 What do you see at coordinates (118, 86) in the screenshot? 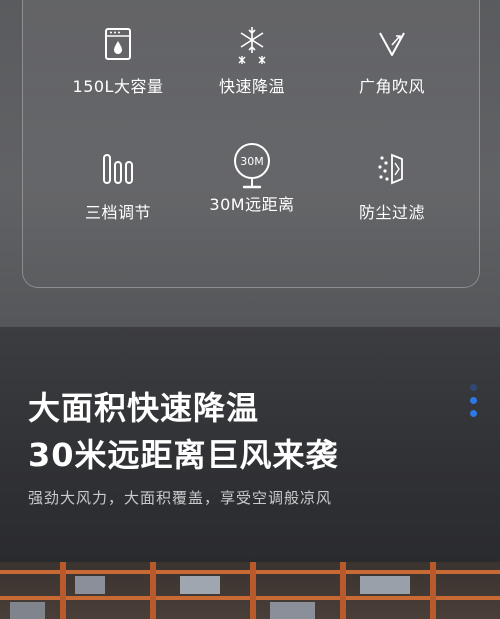
I see `feature-label: 150L大容量` at bounding box center [118, 86].